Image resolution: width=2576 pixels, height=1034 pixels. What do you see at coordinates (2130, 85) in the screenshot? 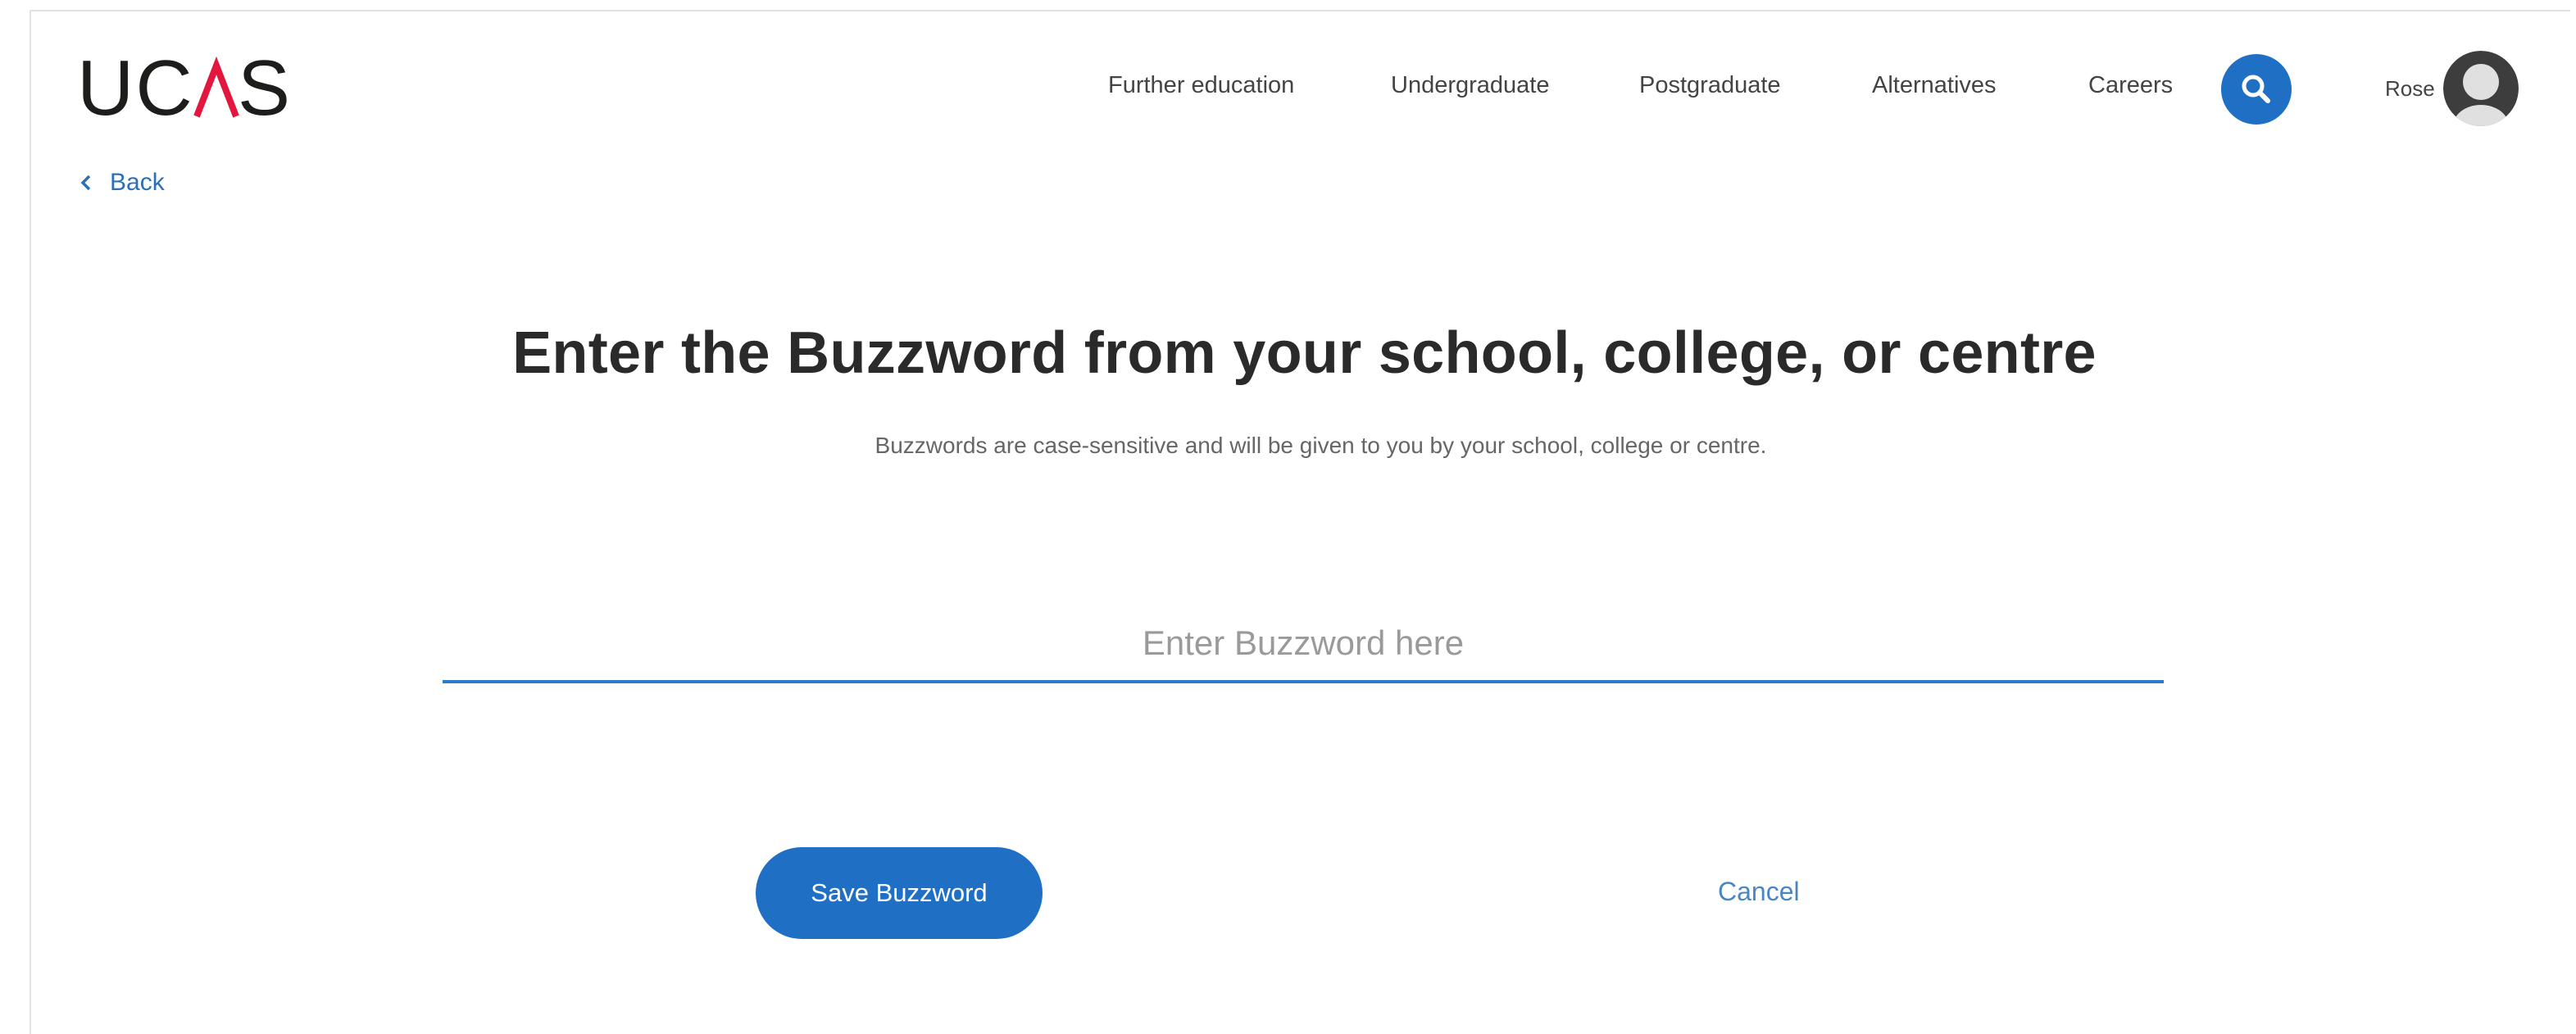
I see `nav-careers: Careers` at bounding box center [2130, 85].